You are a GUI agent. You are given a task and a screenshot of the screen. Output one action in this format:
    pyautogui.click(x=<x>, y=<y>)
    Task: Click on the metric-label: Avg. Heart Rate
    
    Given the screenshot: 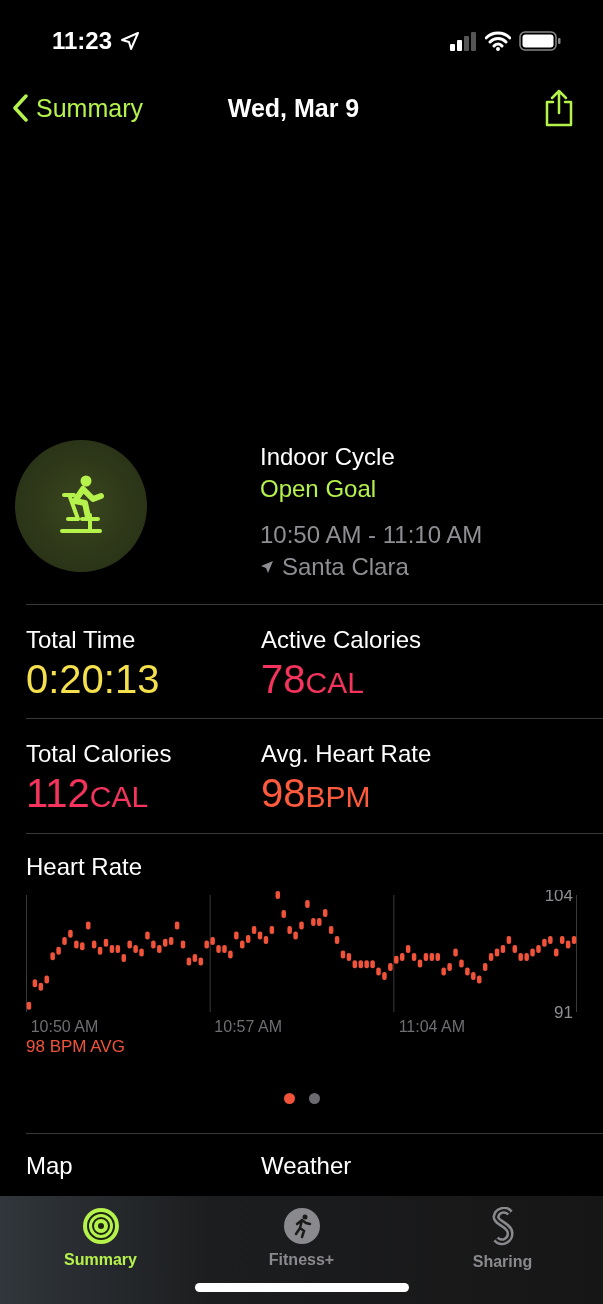 What is the action you would take?
    pyautogui.click(x=347, y=754)
    